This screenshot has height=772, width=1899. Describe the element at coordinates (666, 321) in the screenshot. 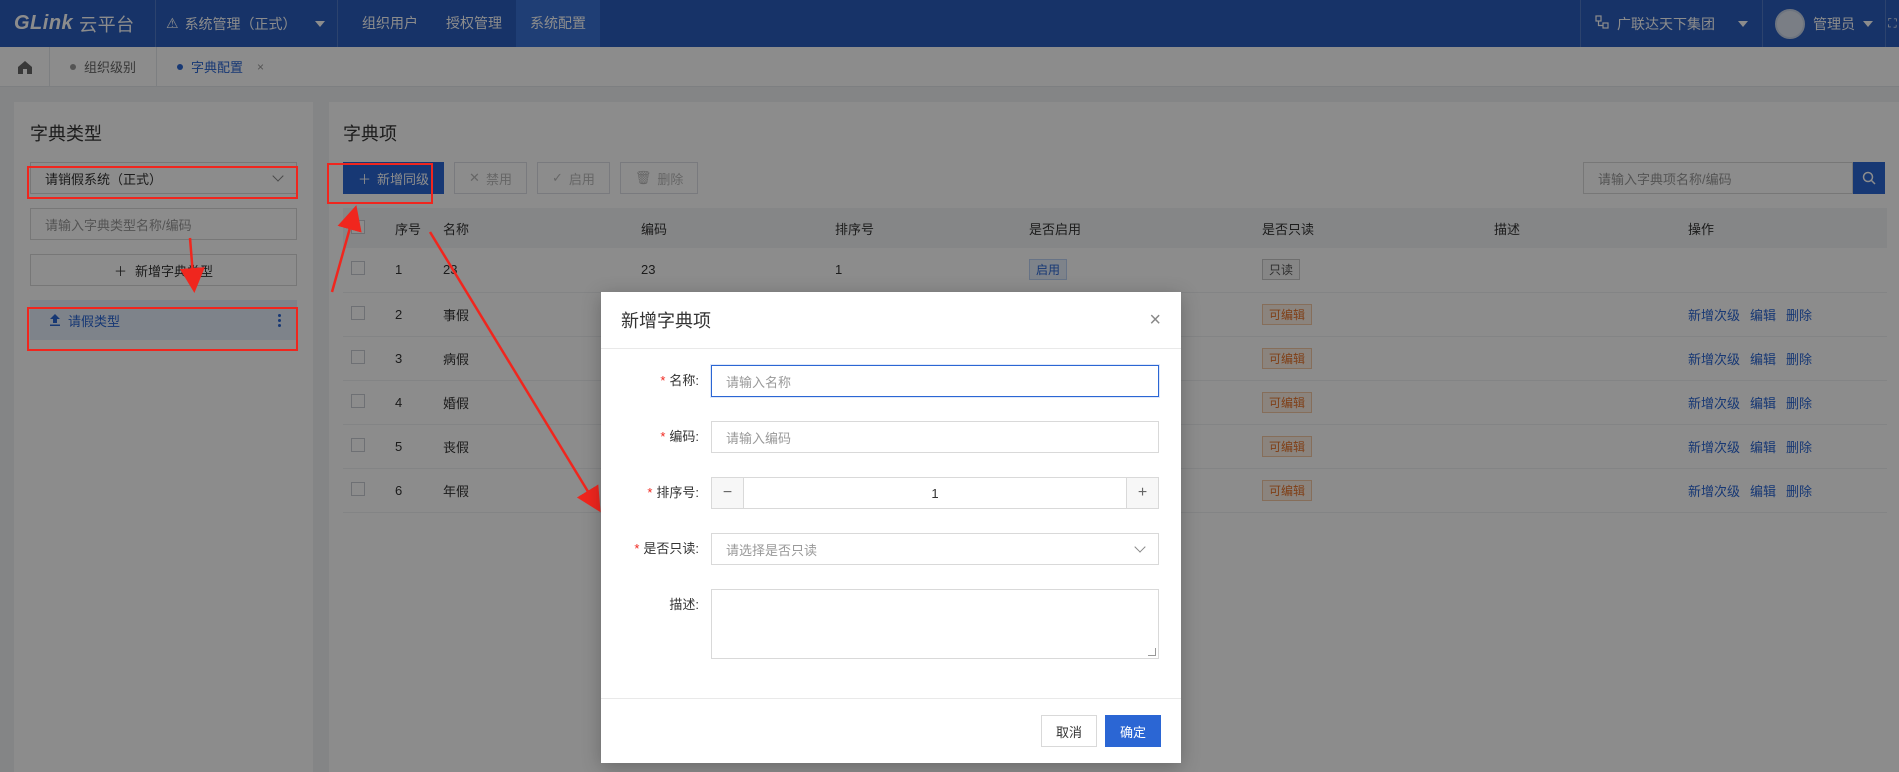

I see `modal-title: 新增字典项` at that location.